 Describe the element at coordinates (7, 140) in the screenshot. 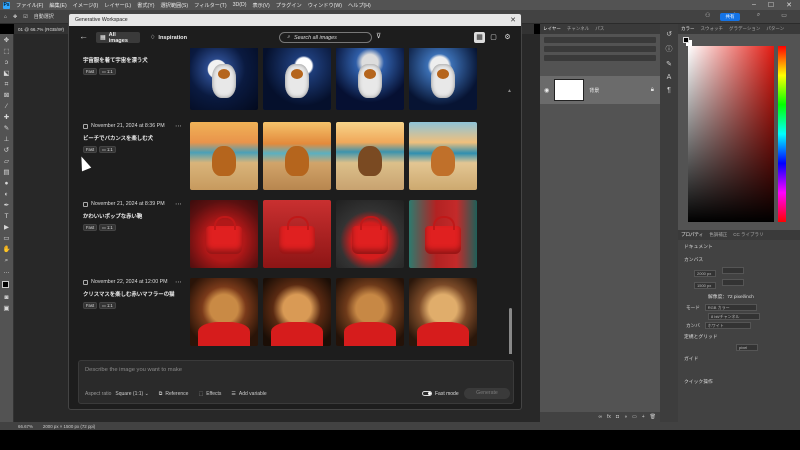

I see `stamp-icon: ⊥` at that location.